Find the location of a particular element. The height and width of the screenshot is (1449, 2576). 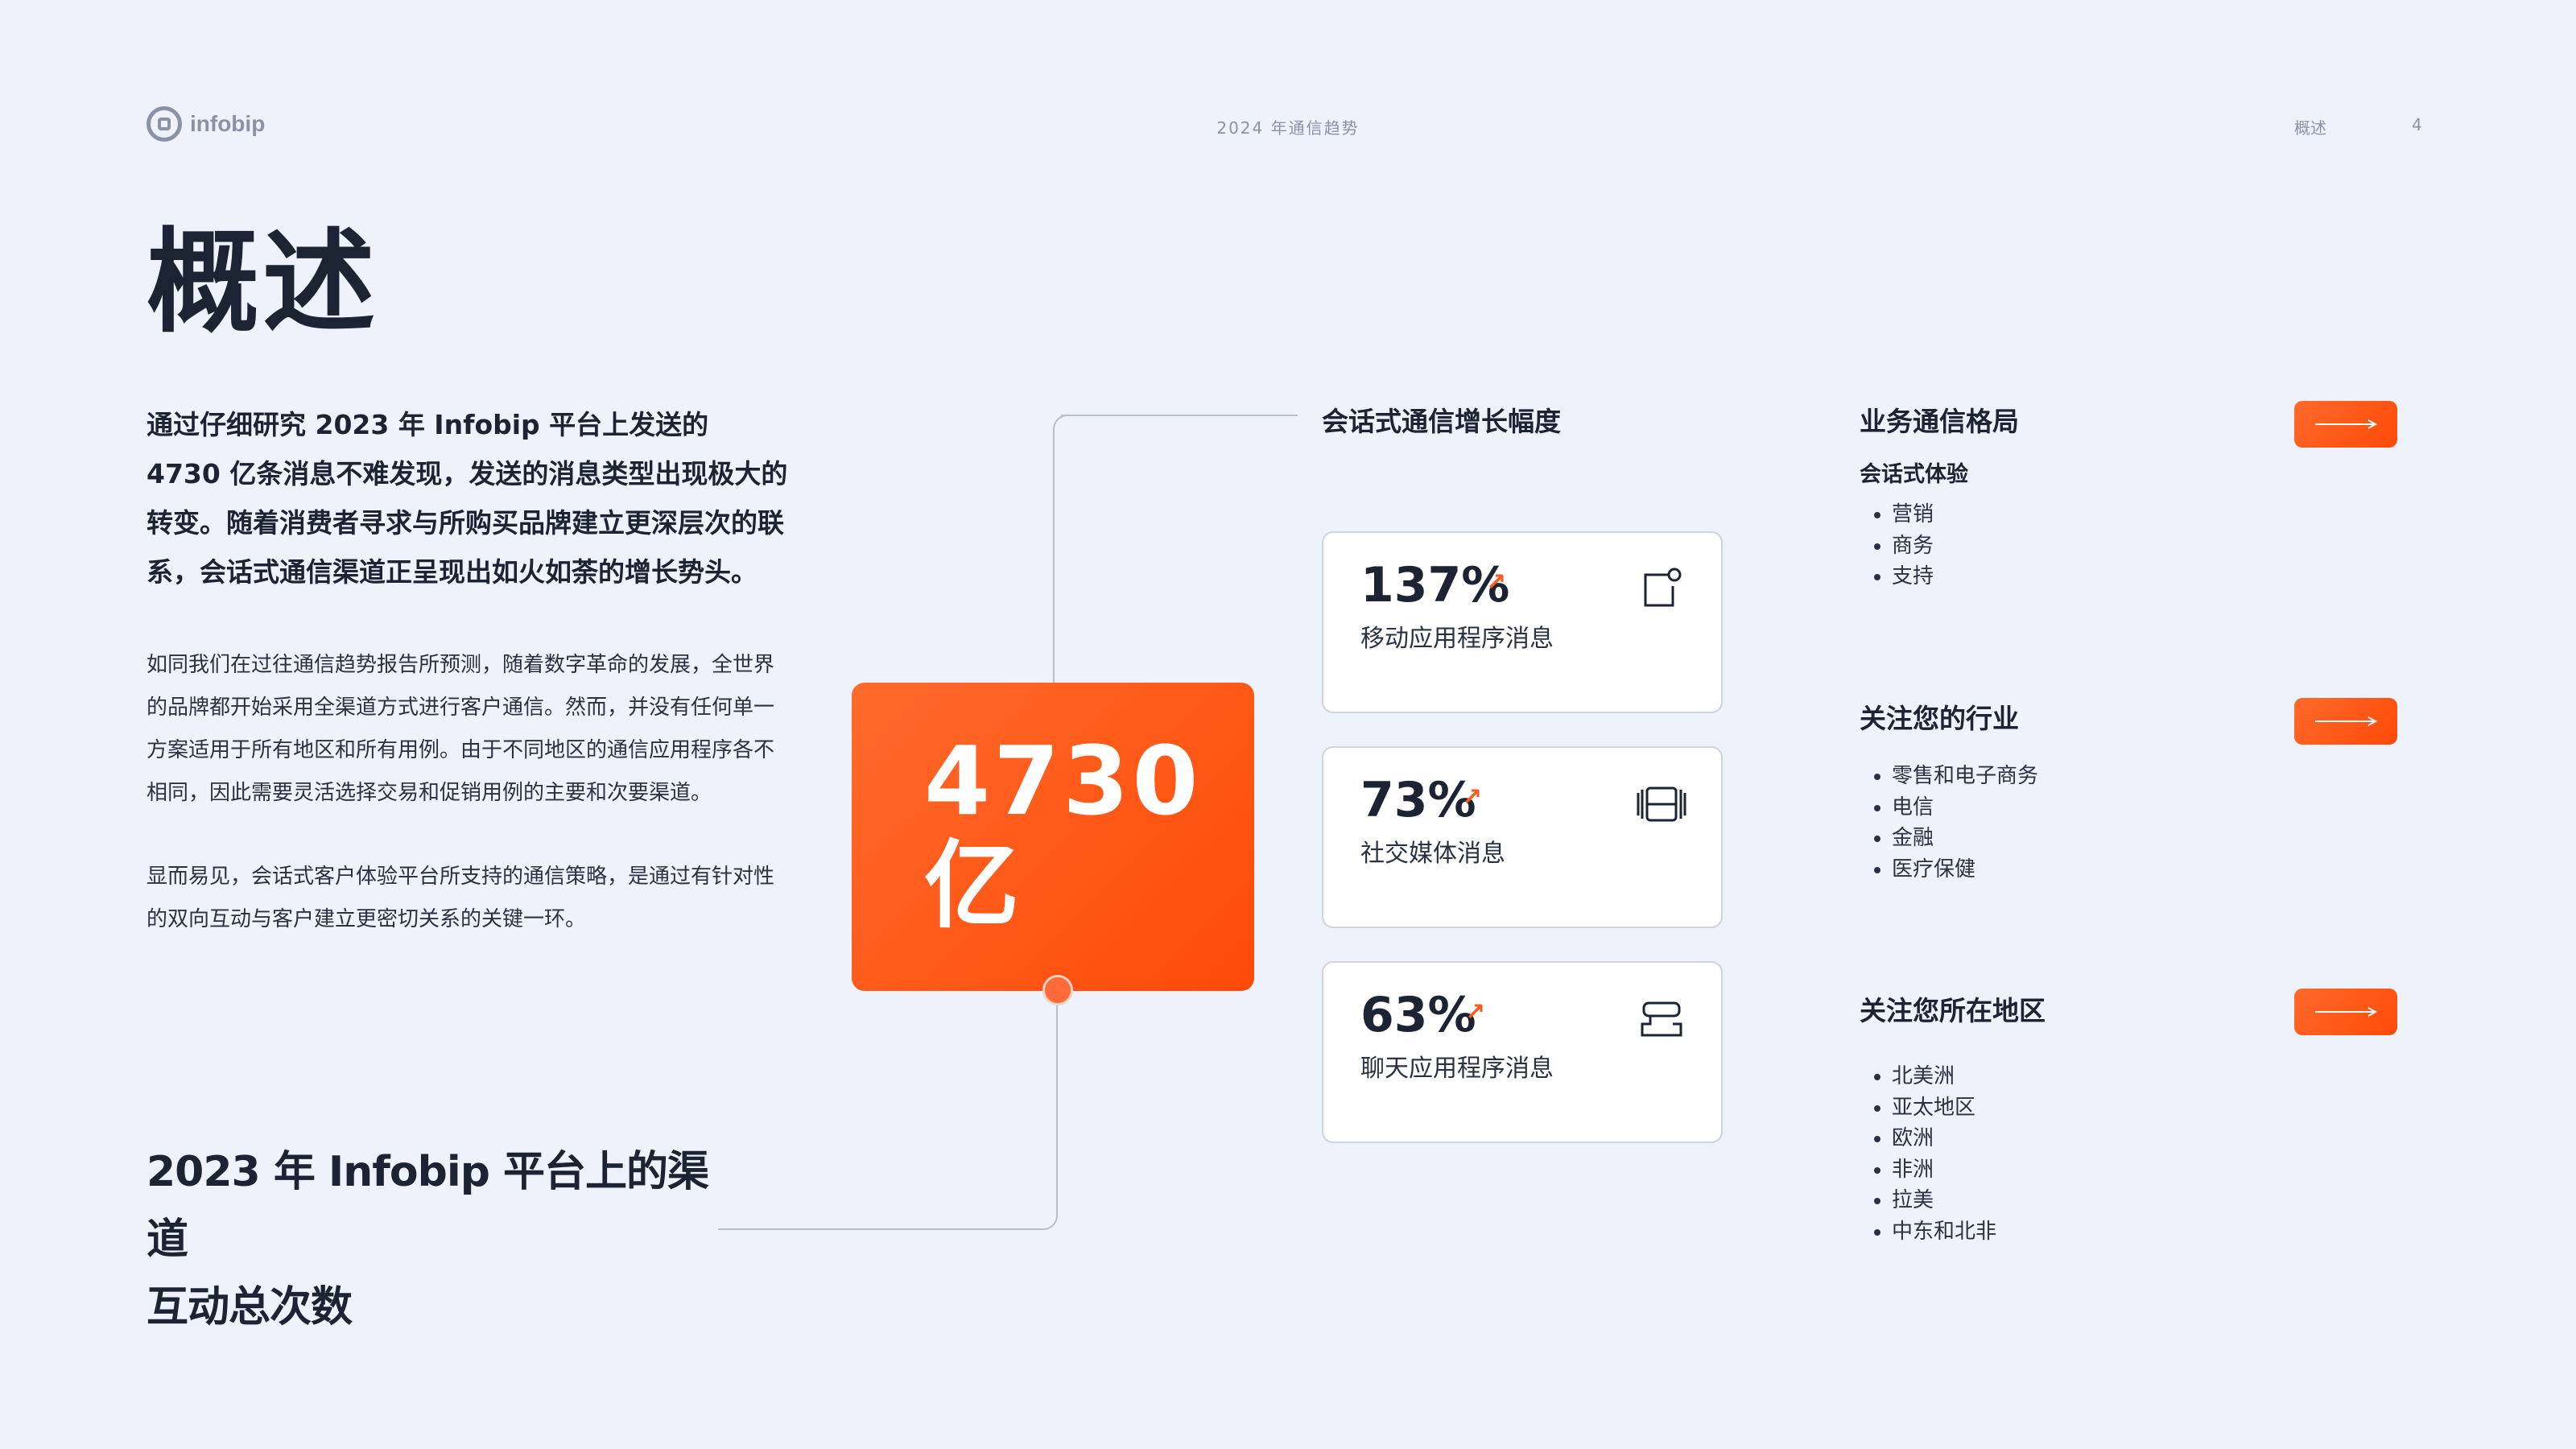

stat-value: 73% is located at coordinates (1418, 800).